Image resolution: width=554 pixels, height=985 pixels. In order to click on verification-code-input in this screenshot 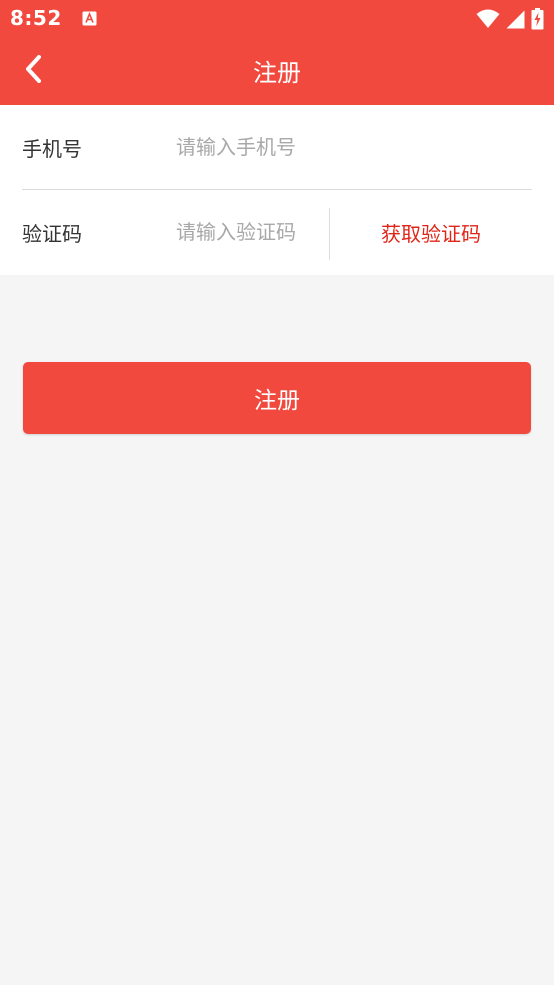, I will do `click(236, 232)`.